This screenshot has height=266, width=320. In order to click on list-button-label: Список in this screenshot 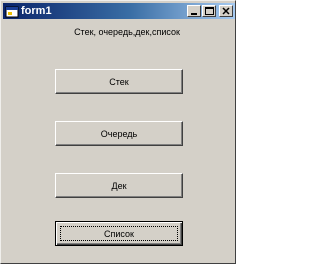, I will do `click(119, 233)`.